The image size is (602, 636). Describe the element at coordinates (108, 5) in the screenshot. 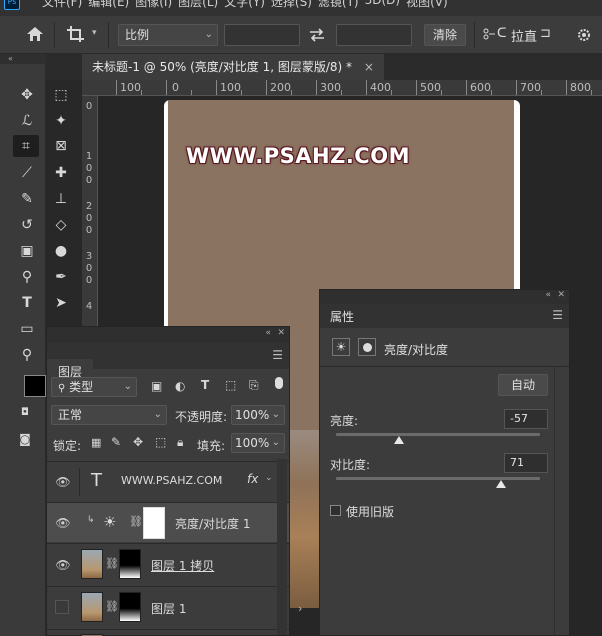

I see `menu-edit: 编辑(E)` at that location.